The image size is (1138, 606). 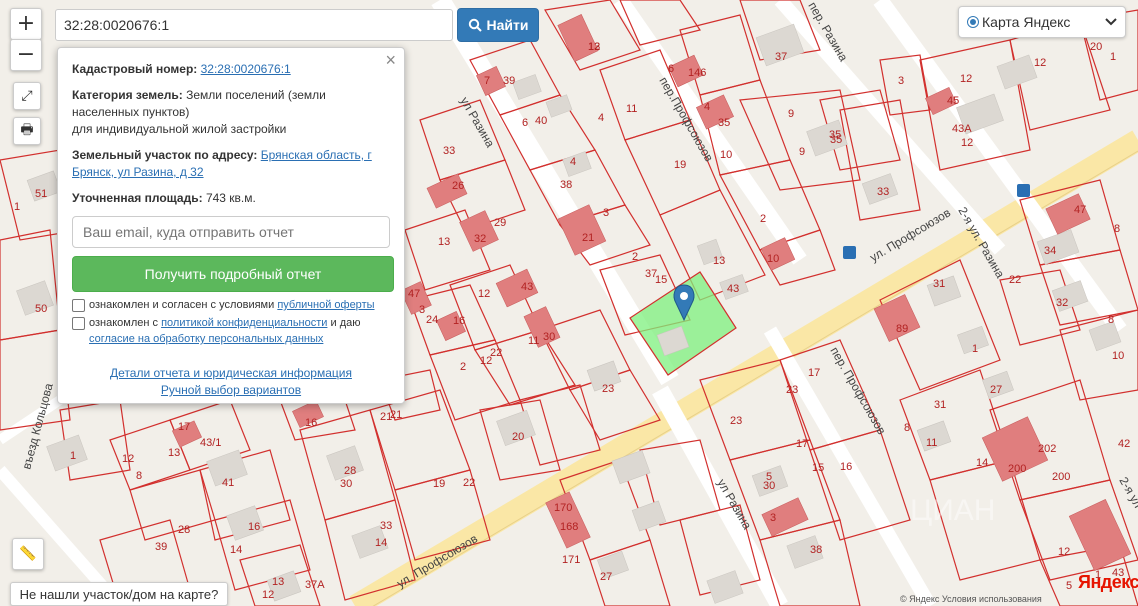 I want to click on expand-icon: ⤢, so click(x=27, y=96).